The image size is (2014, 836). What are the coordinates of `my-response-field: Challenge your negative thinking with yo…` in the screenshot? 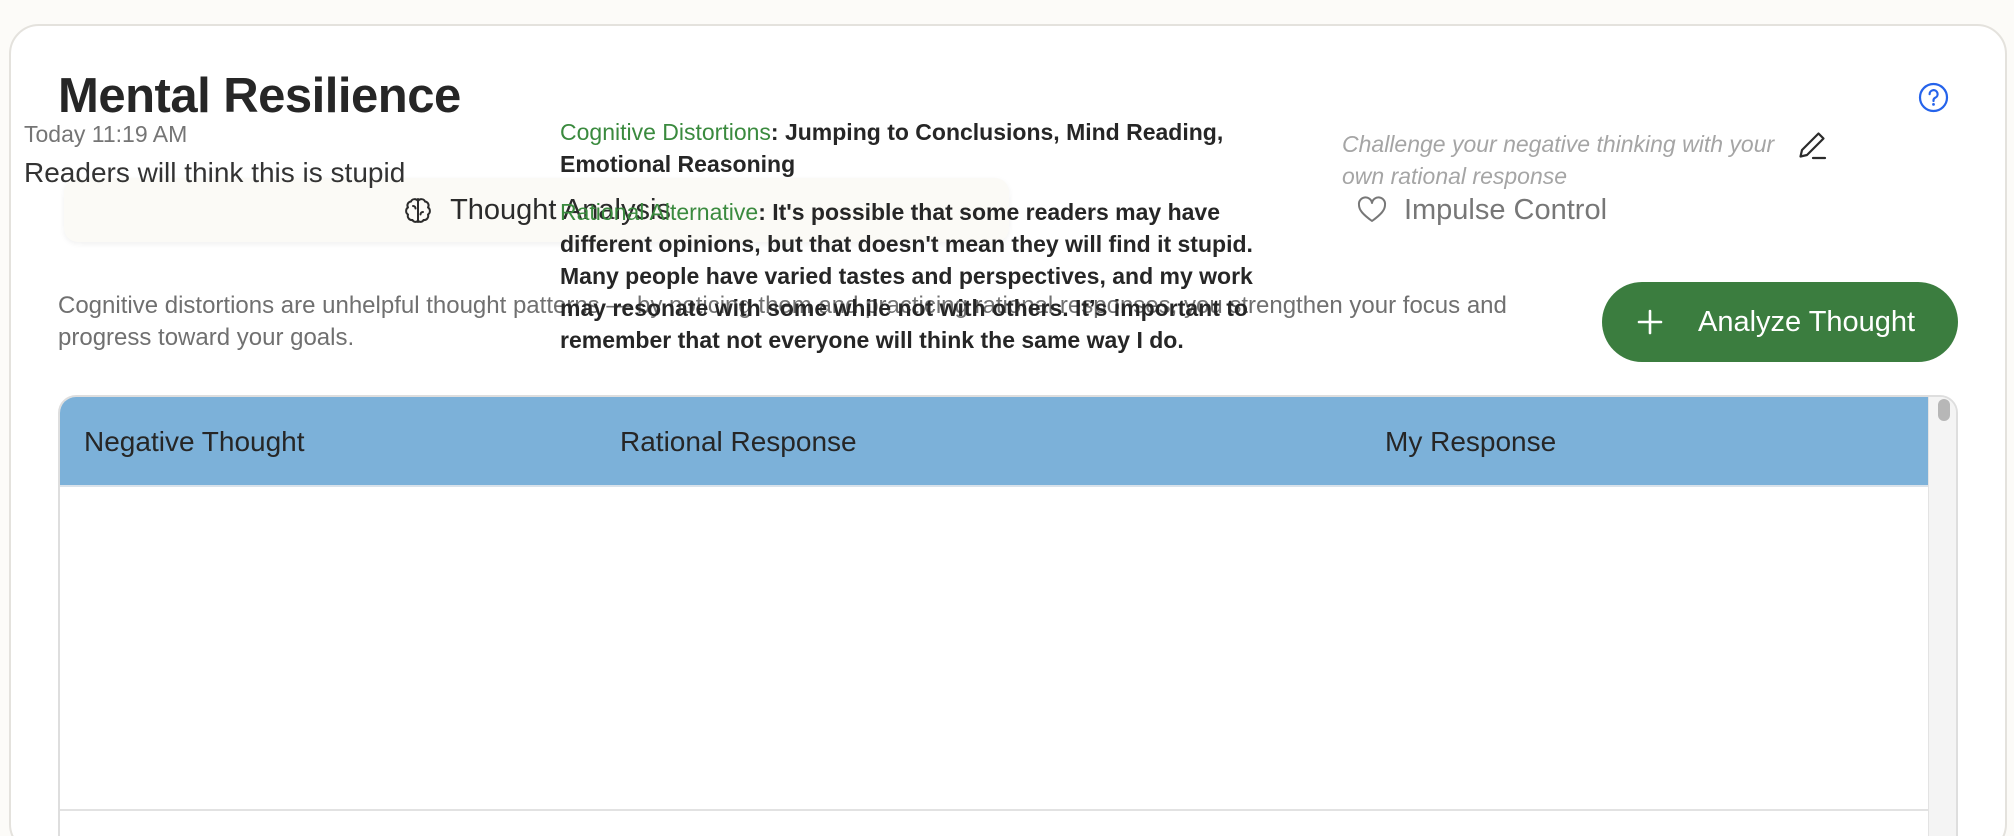 It's located at (1562, 160).